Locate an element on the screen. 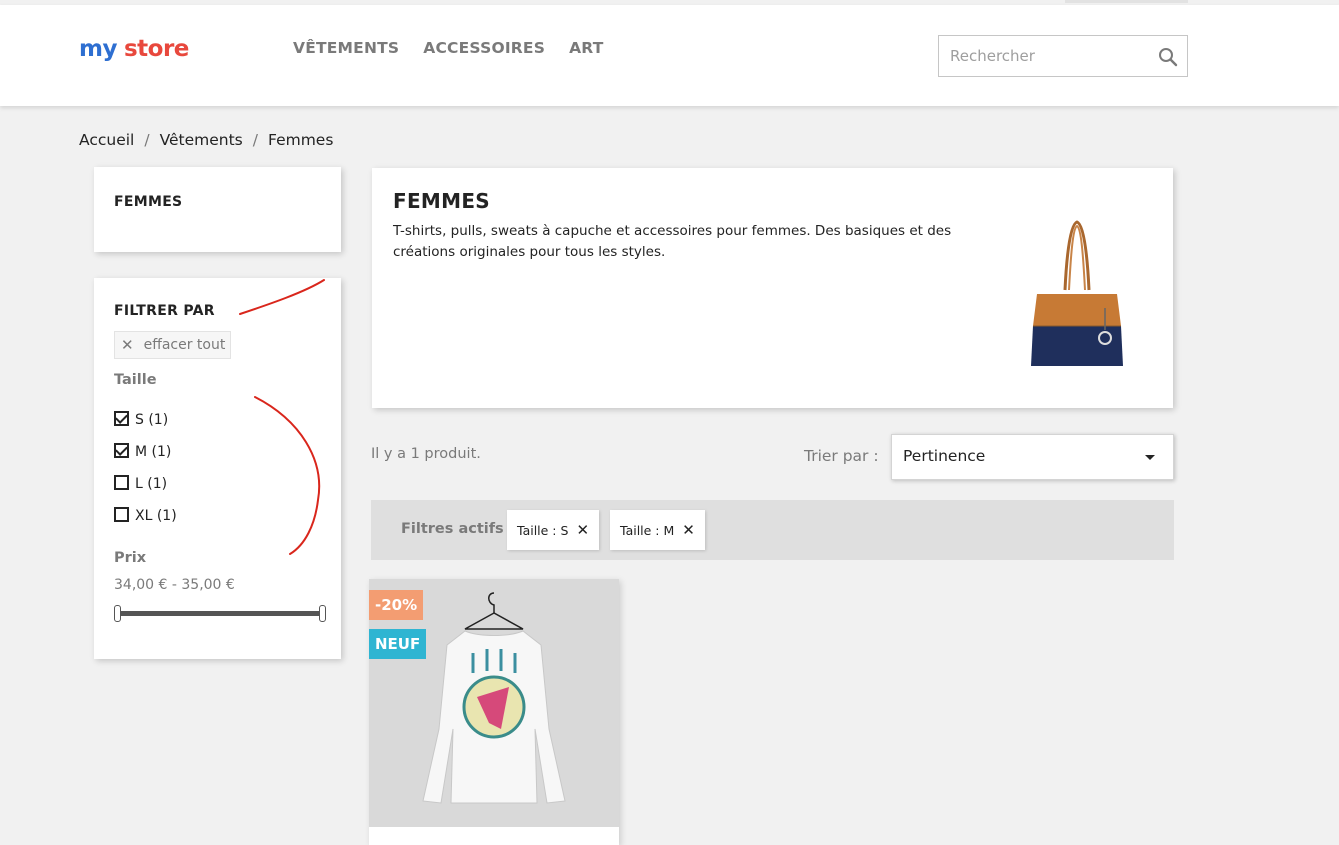 This screenshot has height=845, width=1339. product-card: -20% NEUF is located at coordinates (494, 712).